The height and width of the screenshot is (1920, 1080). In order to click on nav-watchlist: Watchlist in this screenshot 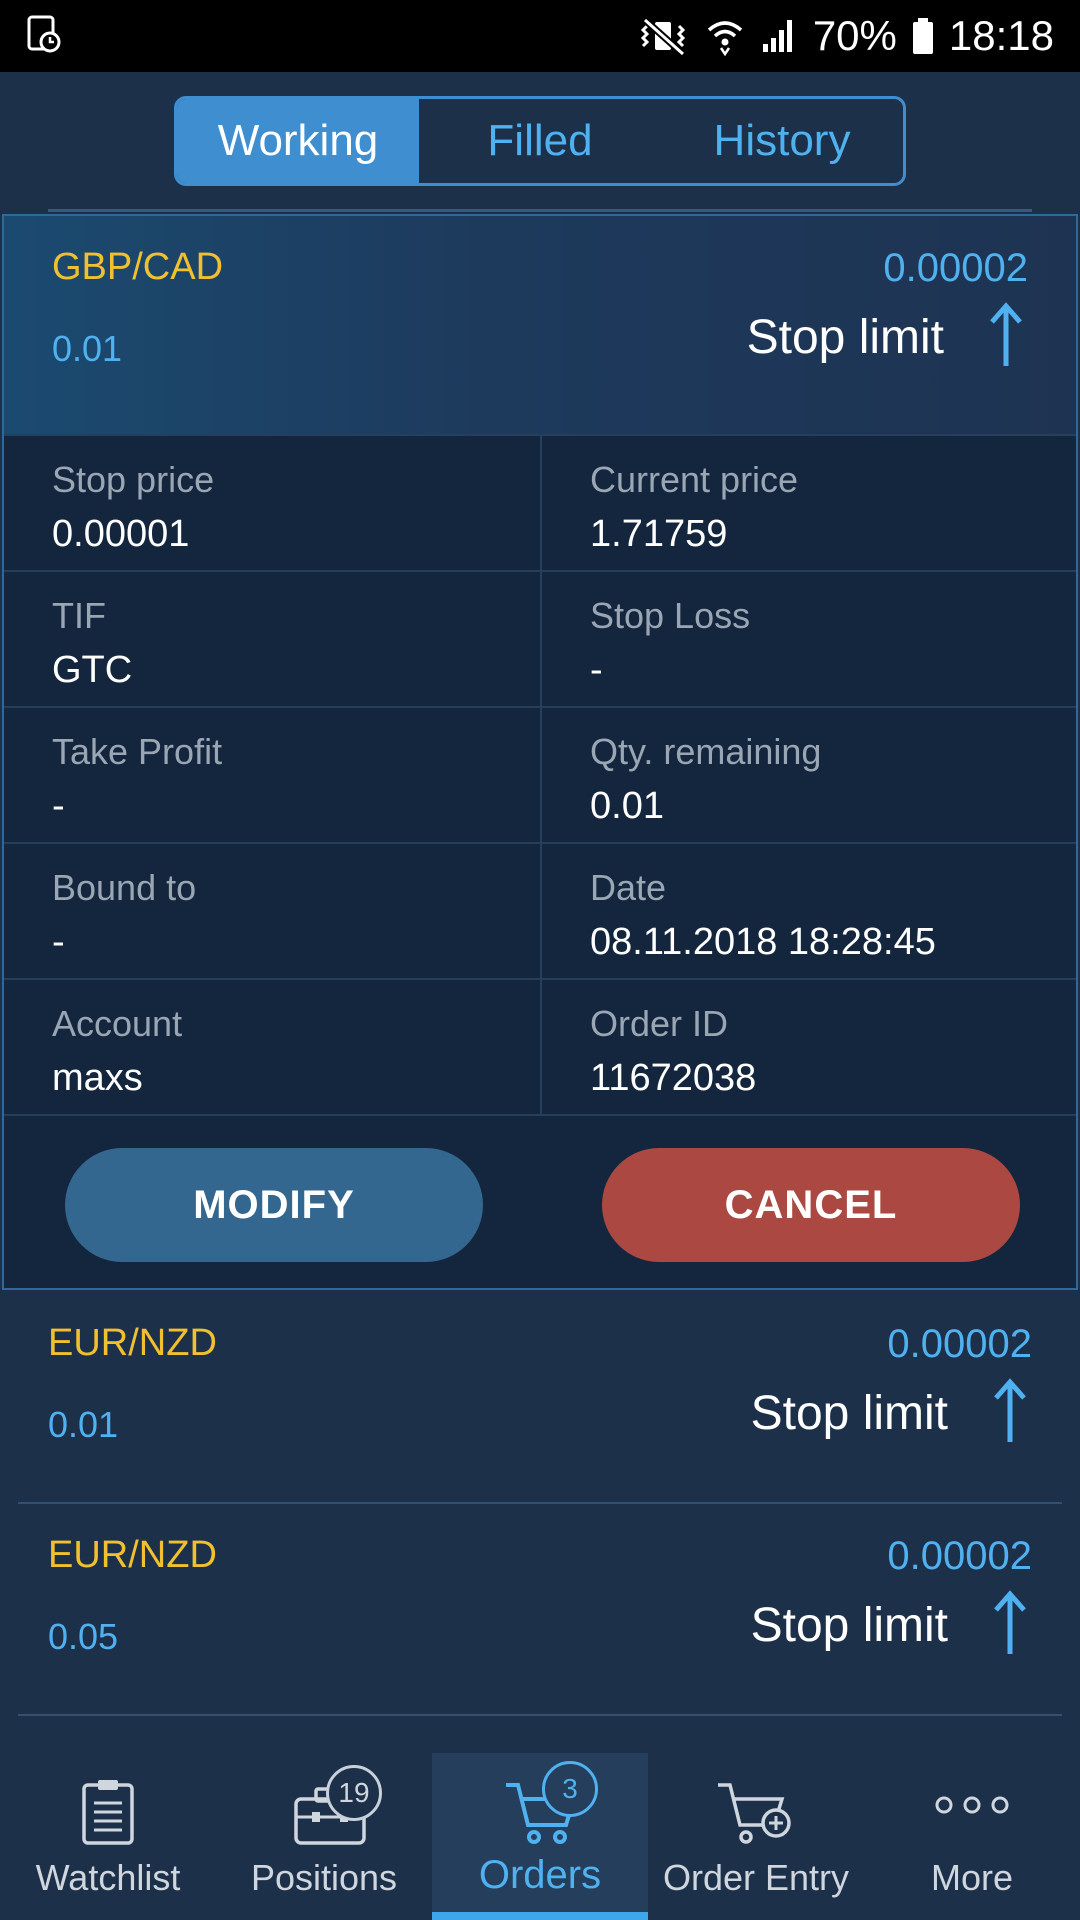, I will do `click(108, 1836)`.